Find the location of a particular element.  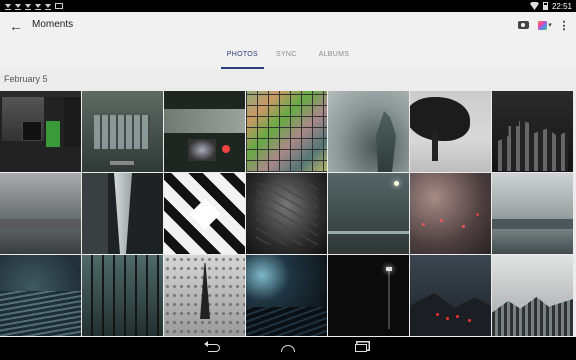

color-picker-icon is located at coordinates (543, 25).